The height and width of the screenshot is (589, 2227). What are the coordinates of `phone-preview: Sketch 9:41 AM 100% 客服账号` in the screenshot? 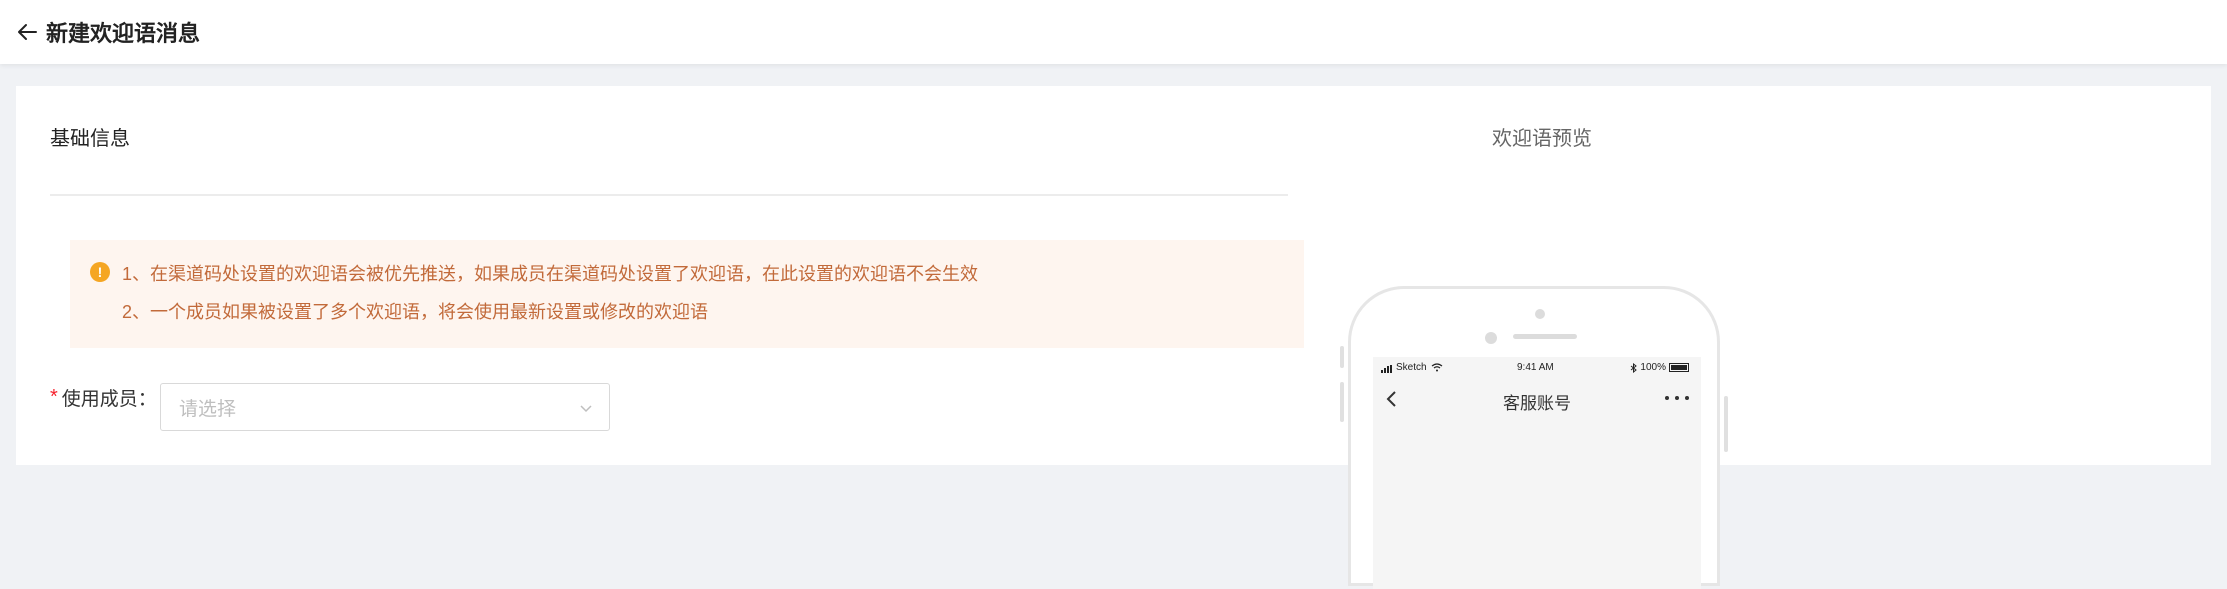 It's located at (1534, 437).